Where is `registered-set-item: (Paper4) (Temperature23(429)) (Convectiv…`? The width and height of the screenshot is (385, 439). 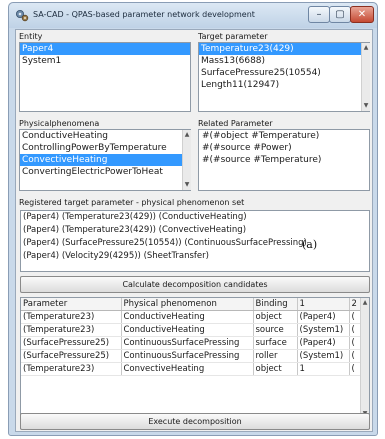 registered-set-item: (Paper4) (Temperature23(429)) (Convectiv… is located at coordinates (195, 230).